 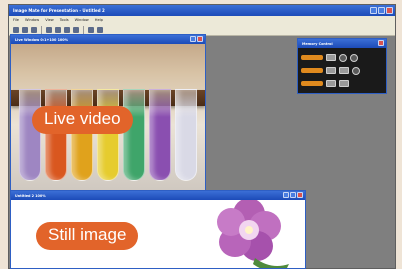 I want to click on menu-file: File, so click(x=16, y=20).